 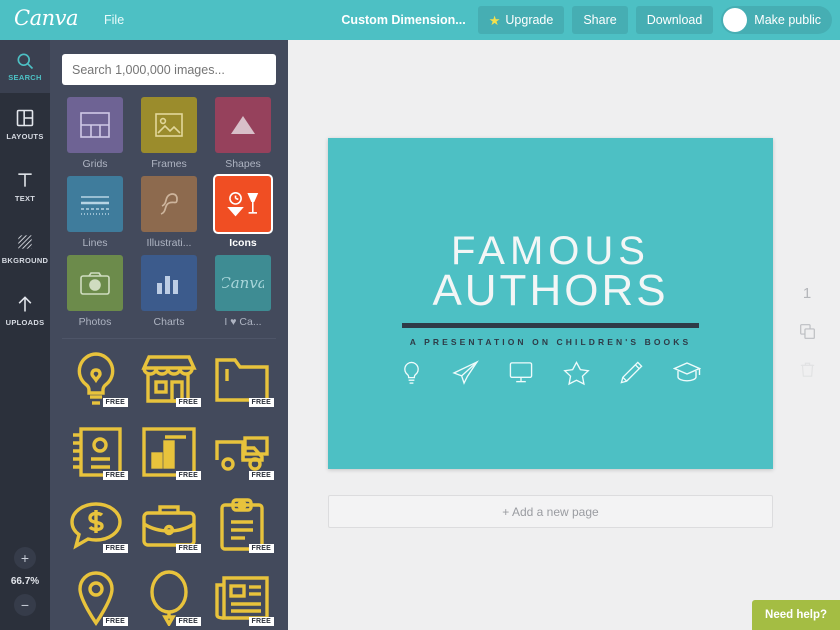 I want to click on need-help-button: Need help?, so click(x=796, y=615).